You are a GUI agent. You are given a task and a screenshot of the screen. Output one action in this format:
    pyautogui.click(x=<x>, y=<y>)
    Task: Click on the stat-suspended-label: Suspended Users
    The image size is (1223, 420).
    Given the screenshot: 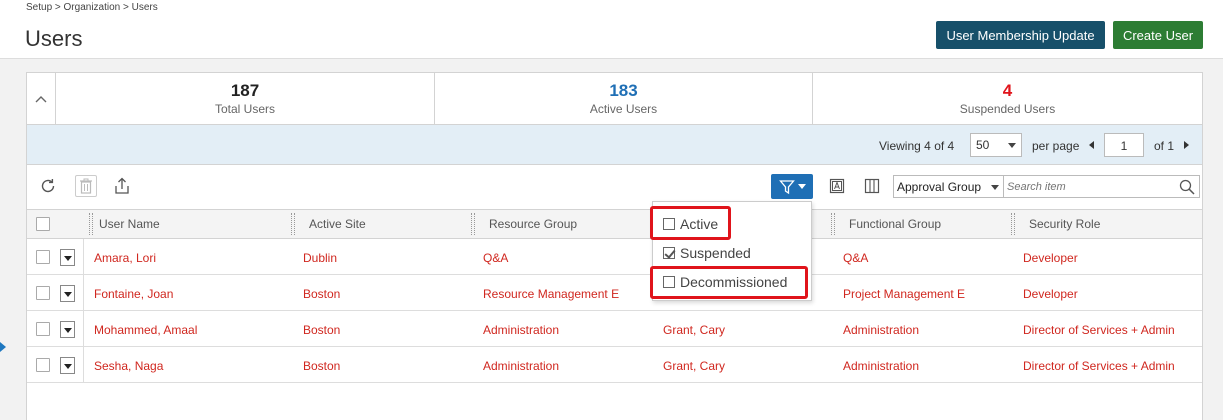 What is the action you would take?
    pyautogui.click(x=1007, y=109)
    